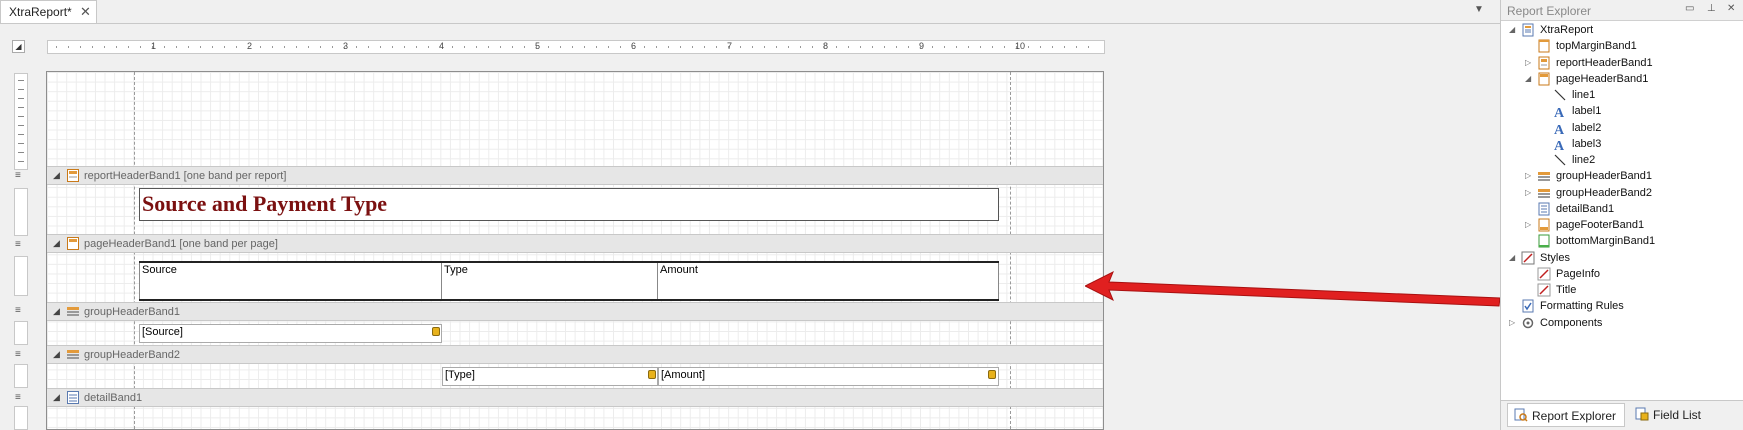 Image resolution: width=1743 pixels, height=430 pixels. Describe the element at coordinates (569, 204) in the screenshot. I see `report-title-label: Source and Payment Type` at that location.